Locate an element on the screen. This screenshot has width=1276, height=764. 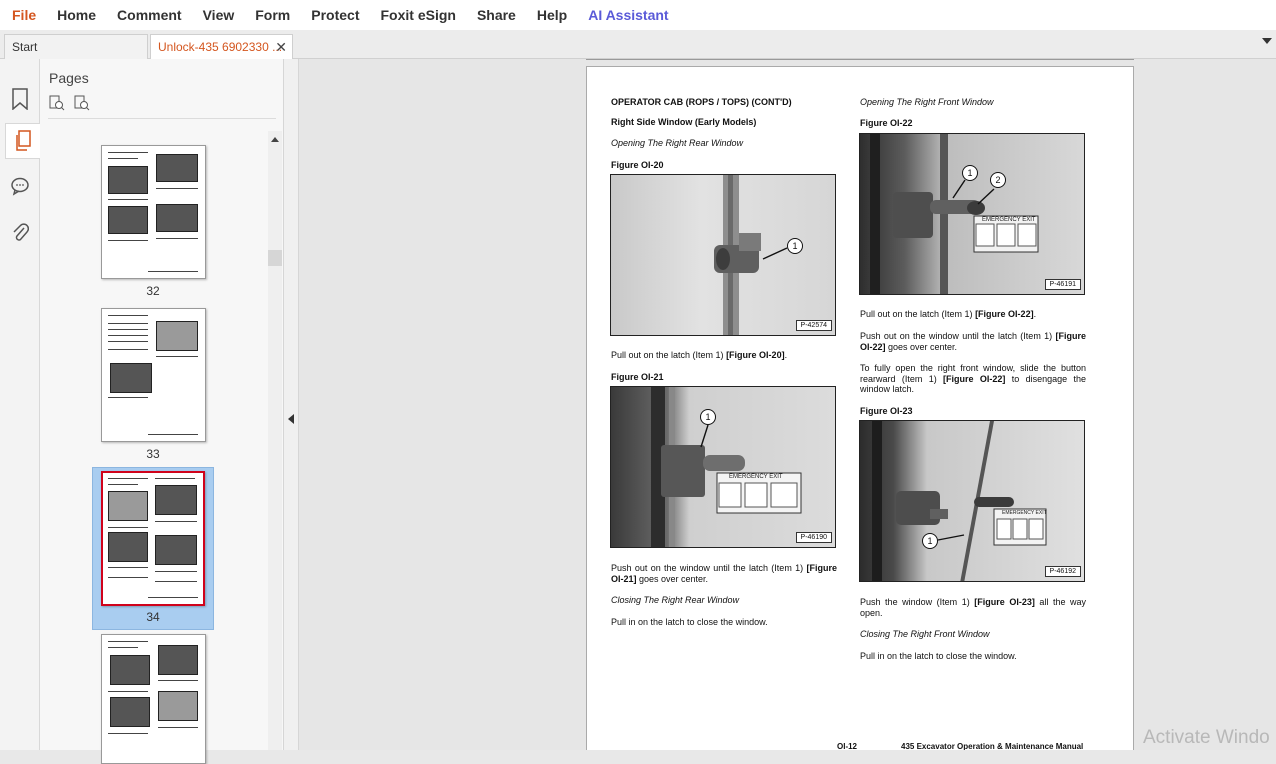
procedure-title: Closing The Right Rear Window is located at coordinates (675, 600).